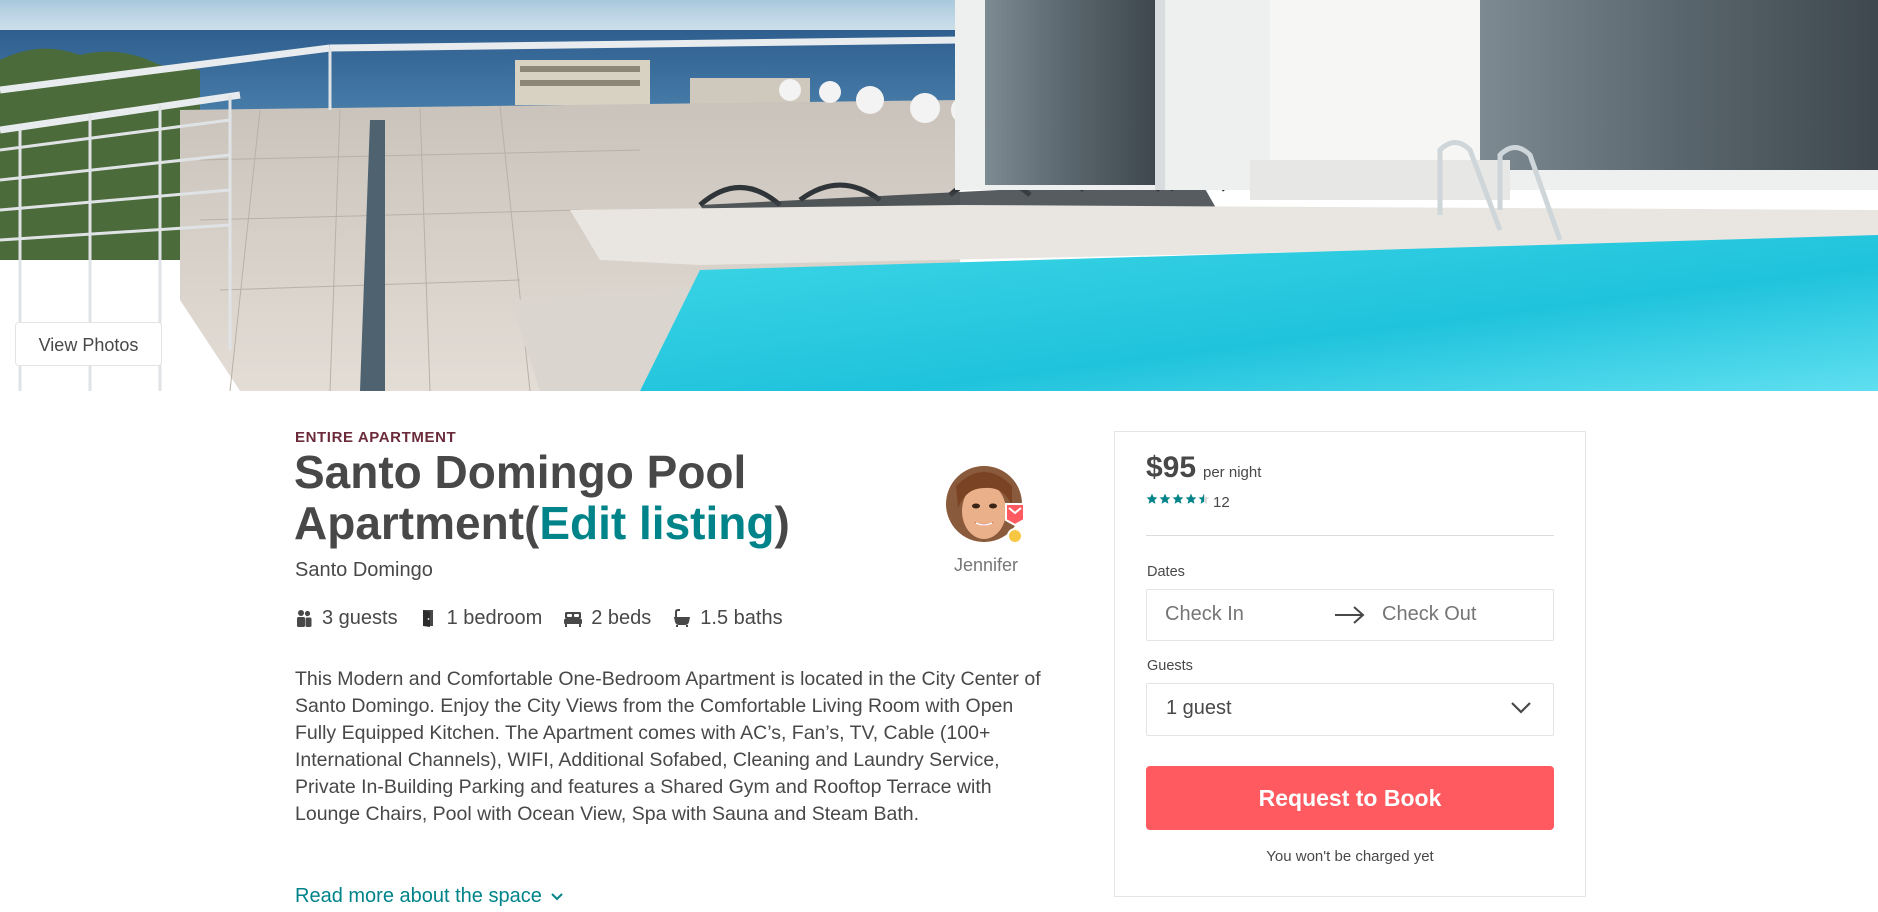 The width and height of the screenshot is (1878, 912). Describe the element at coordinates (1170, 666) in the screenshot. I see `guests-label: Guests` at that location.